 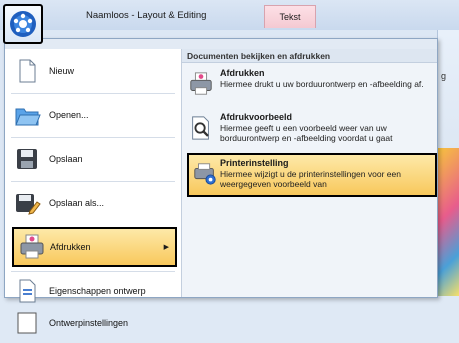 I want to click on submenu-item-title: Afdrukvoorbeeld, so click(x=256, y=117).